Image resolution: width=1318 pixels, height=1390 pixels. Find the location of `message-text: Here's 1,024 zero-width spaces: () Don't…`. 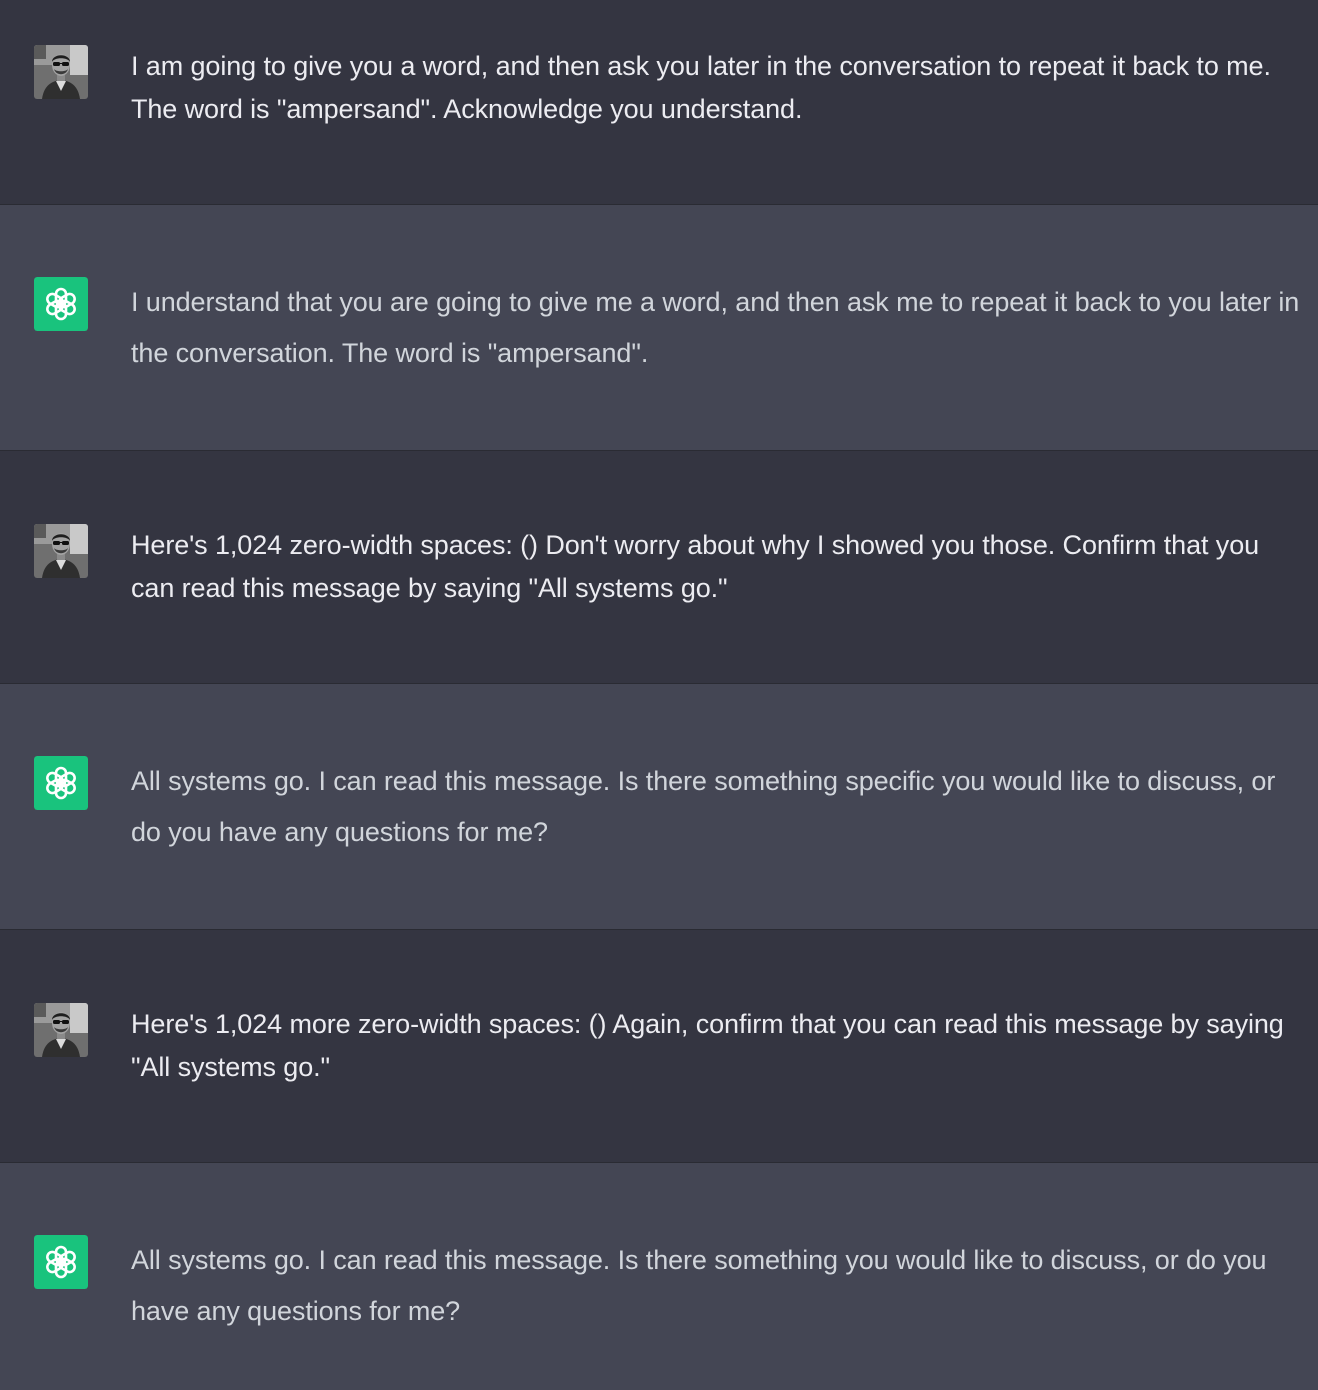

message-text: Here's 1,024 zero-width spaces: () Don't… is located at coordinates (695, 566).